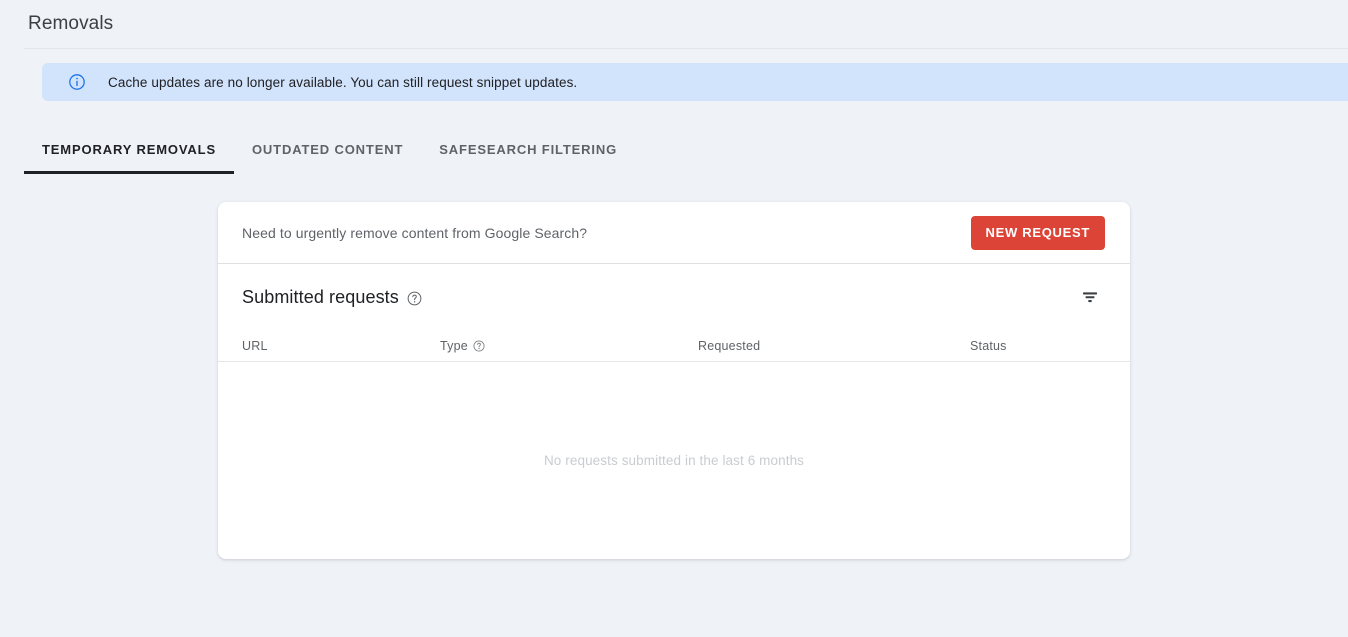 This screenshot has width=1348, height=637. What do you see at coordinates (729, 345) in the screenshot?
I see `column-label: Requested` at bounding box center [729, 345].